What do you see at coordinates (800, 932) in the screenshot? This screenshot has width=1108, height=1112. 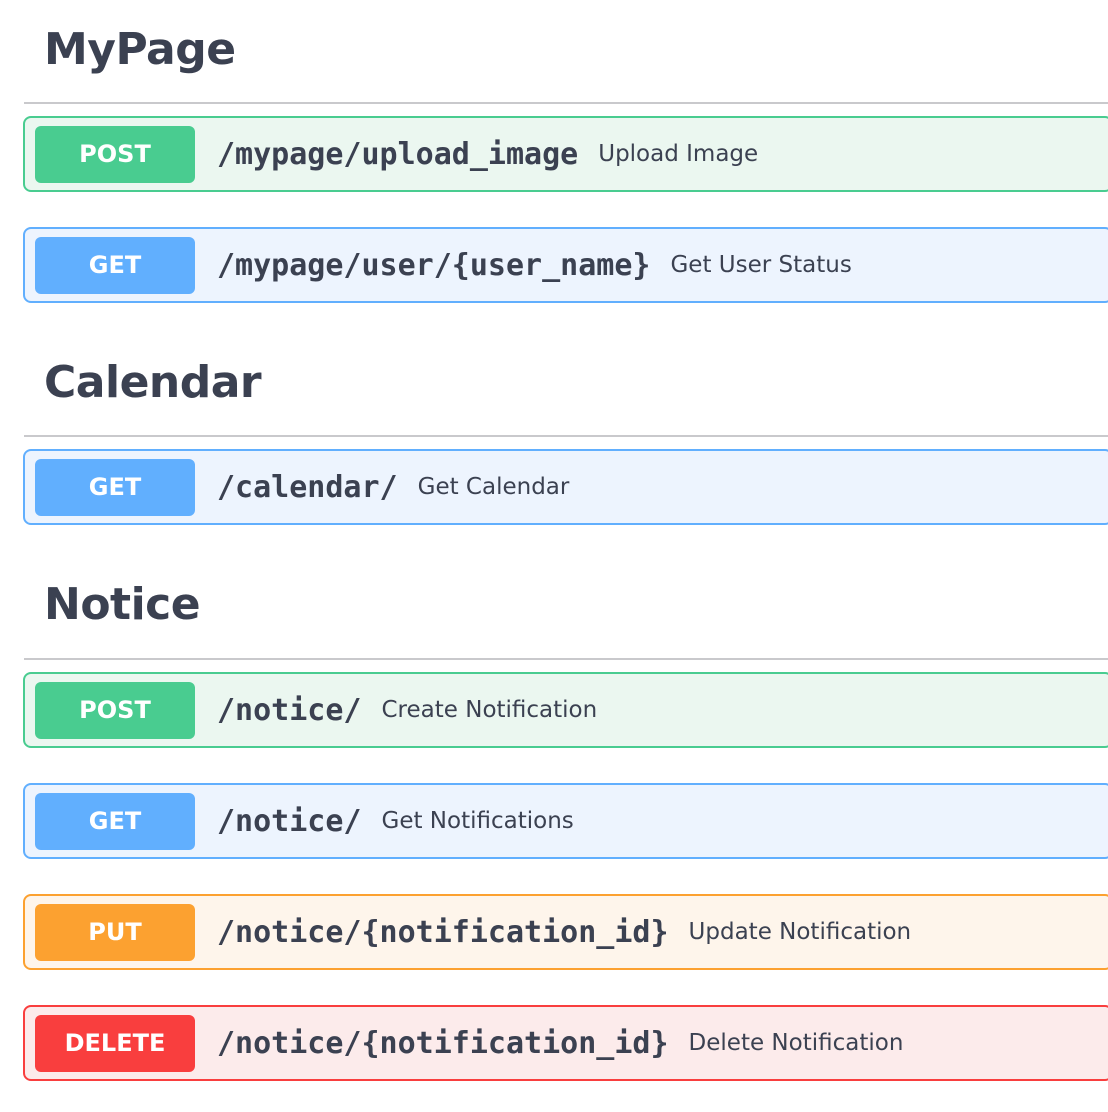 I see `operation-summary: Update Notification` at bounding box center [800, 932].